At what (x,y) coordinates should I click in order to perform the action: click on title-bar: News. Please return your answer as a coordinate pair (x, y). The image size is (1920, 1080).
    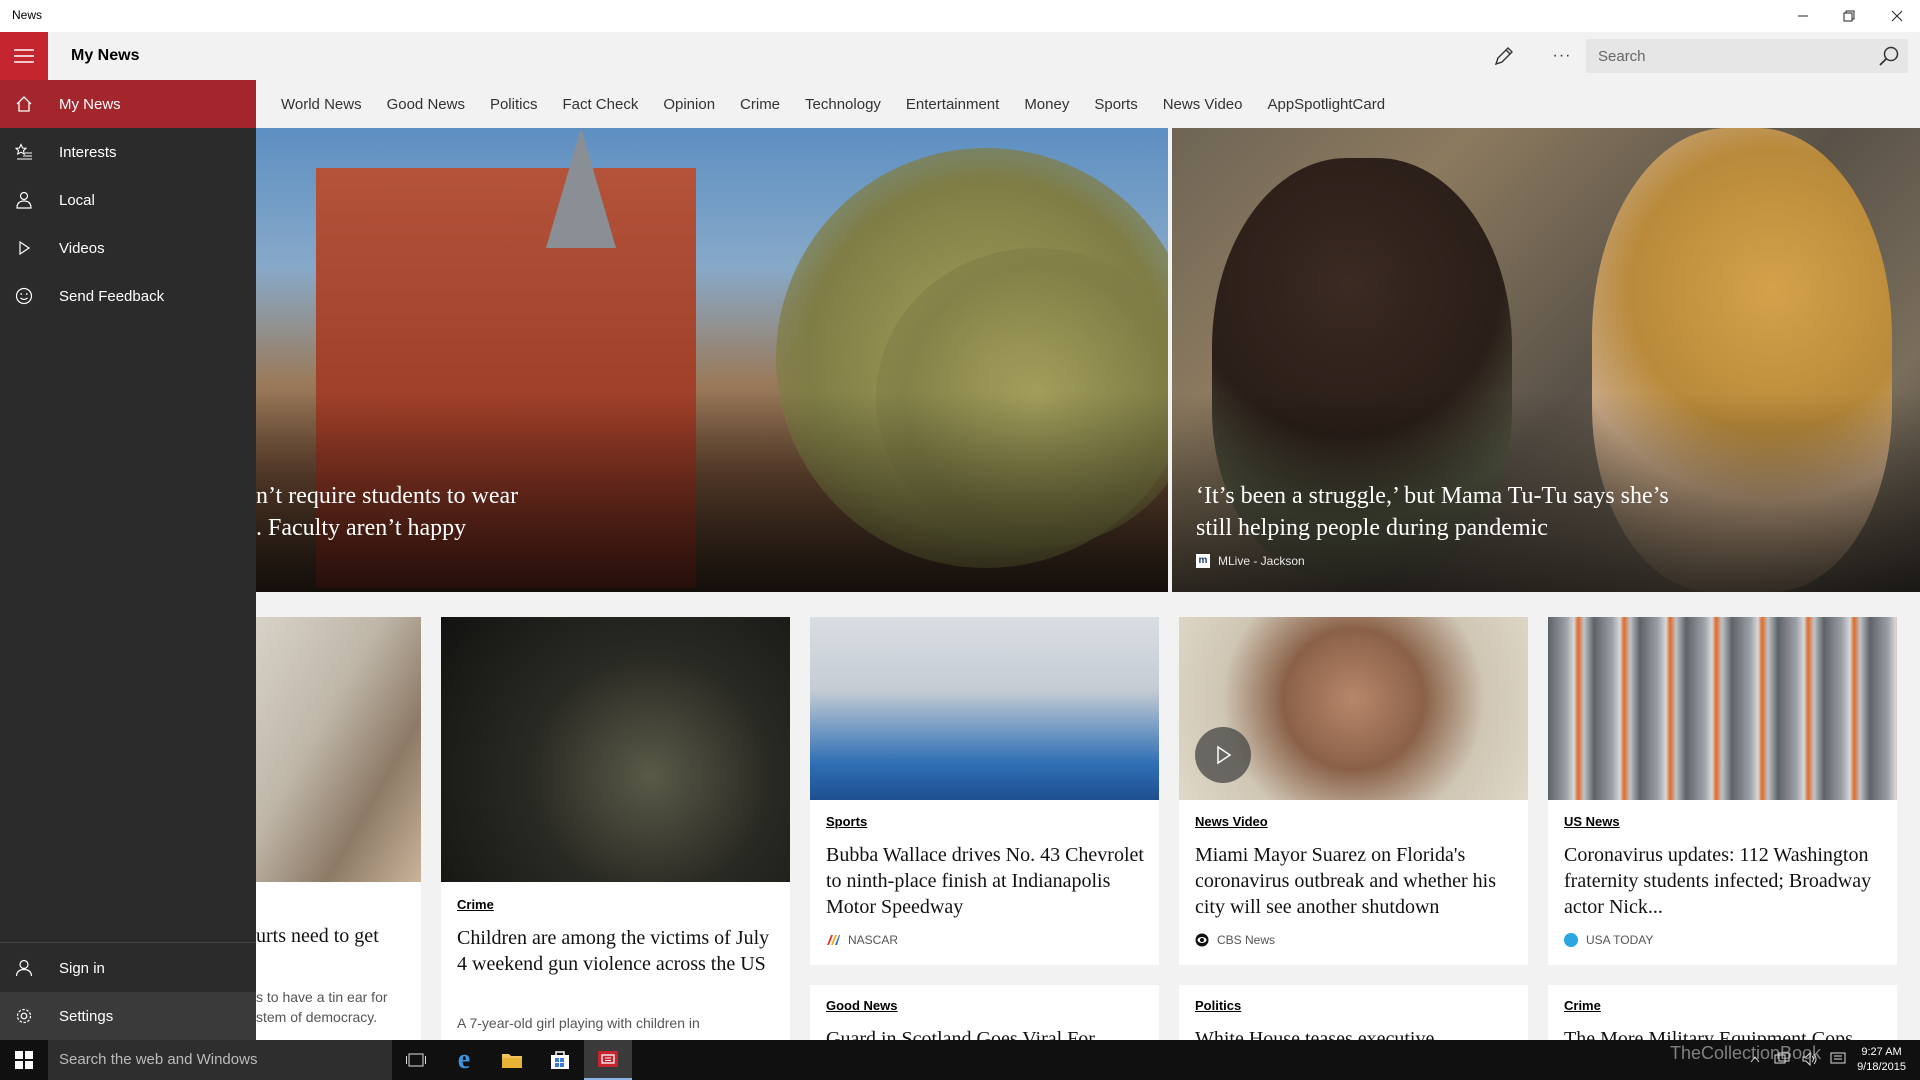
    Looking at the image, I should click on (960, 16).